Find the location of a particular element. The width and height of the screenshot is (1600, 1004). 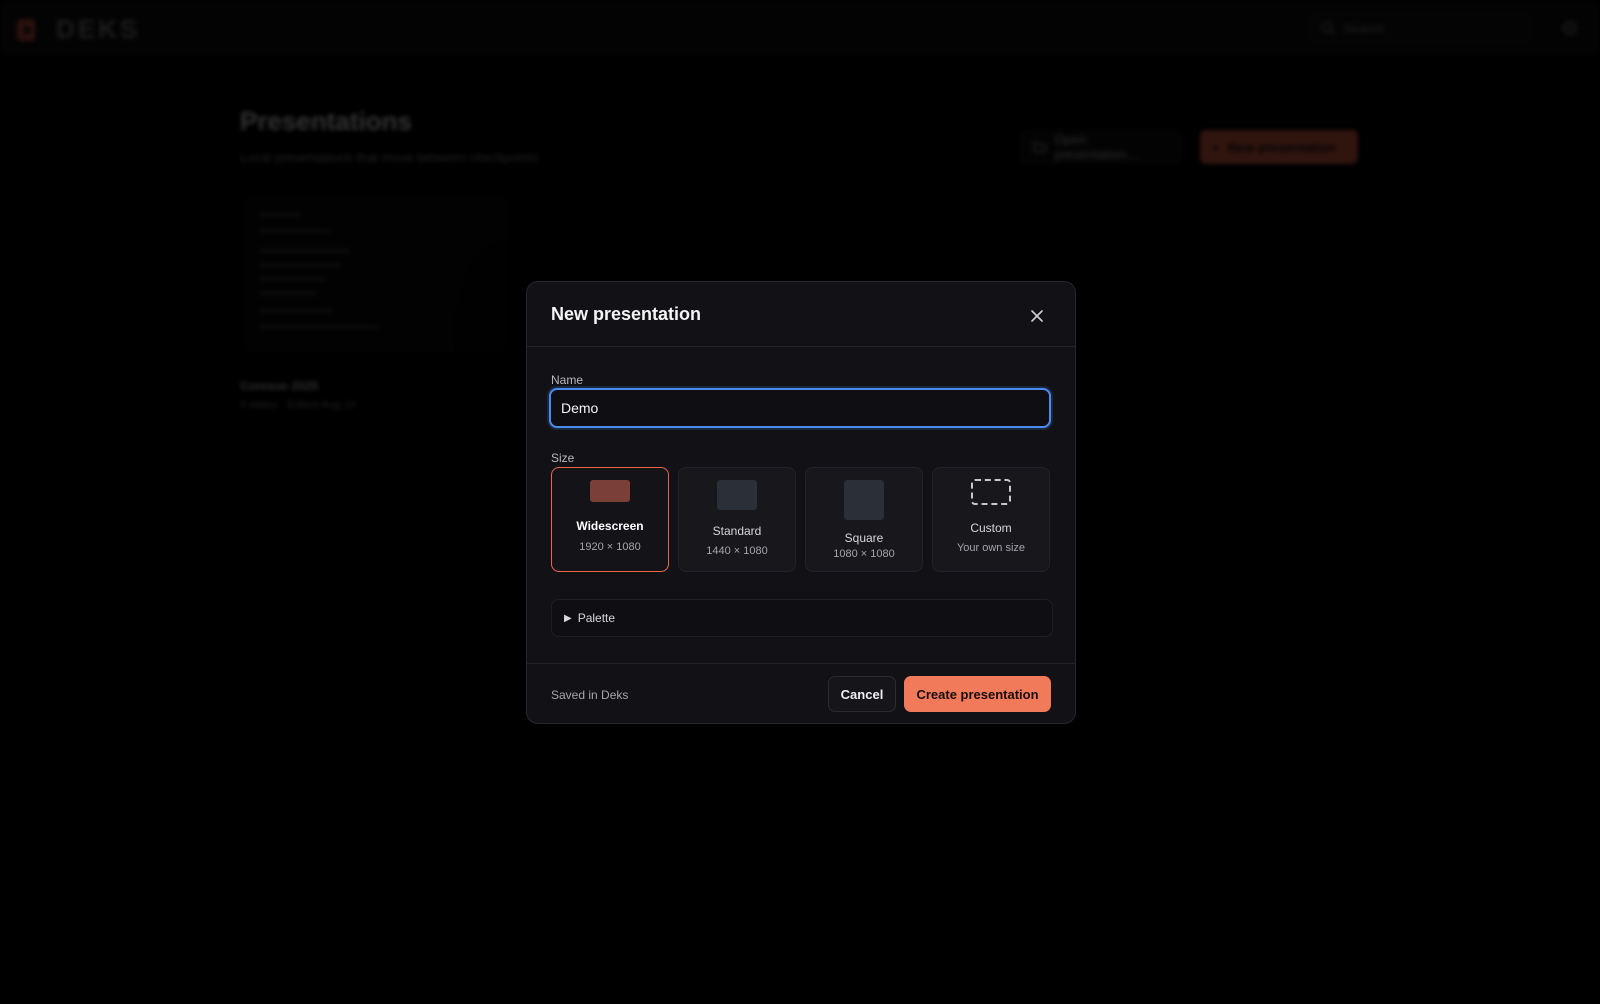

create-presentation-button: Create presentation is located at coordinates (977, 694).